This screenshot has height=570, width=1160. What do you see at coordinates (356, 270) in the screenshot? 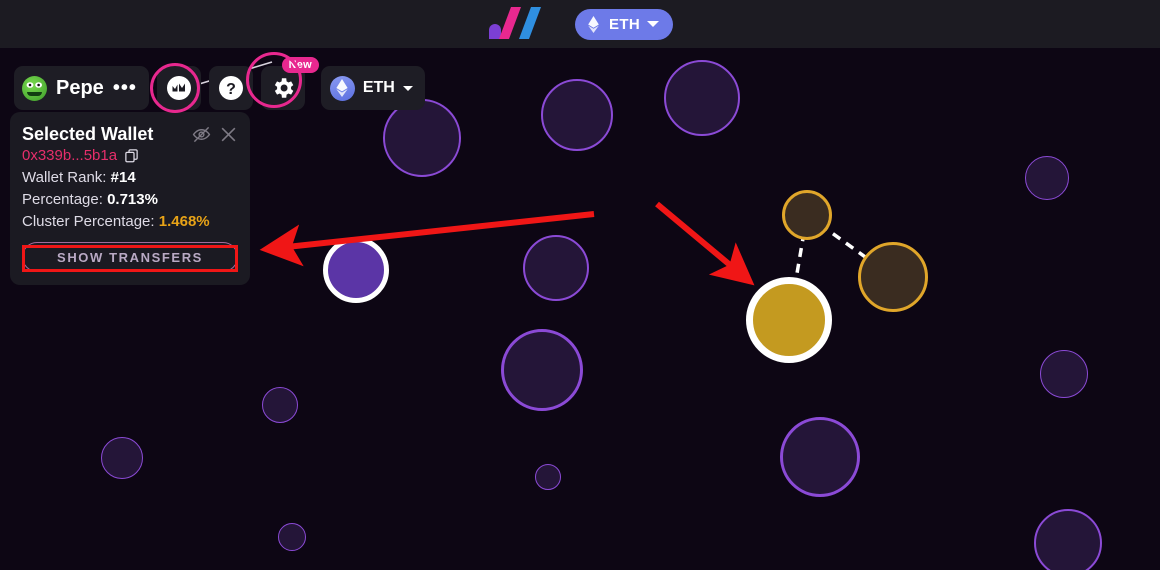
I see `selected-wallet-bubble` at bounding box center [356, 270].